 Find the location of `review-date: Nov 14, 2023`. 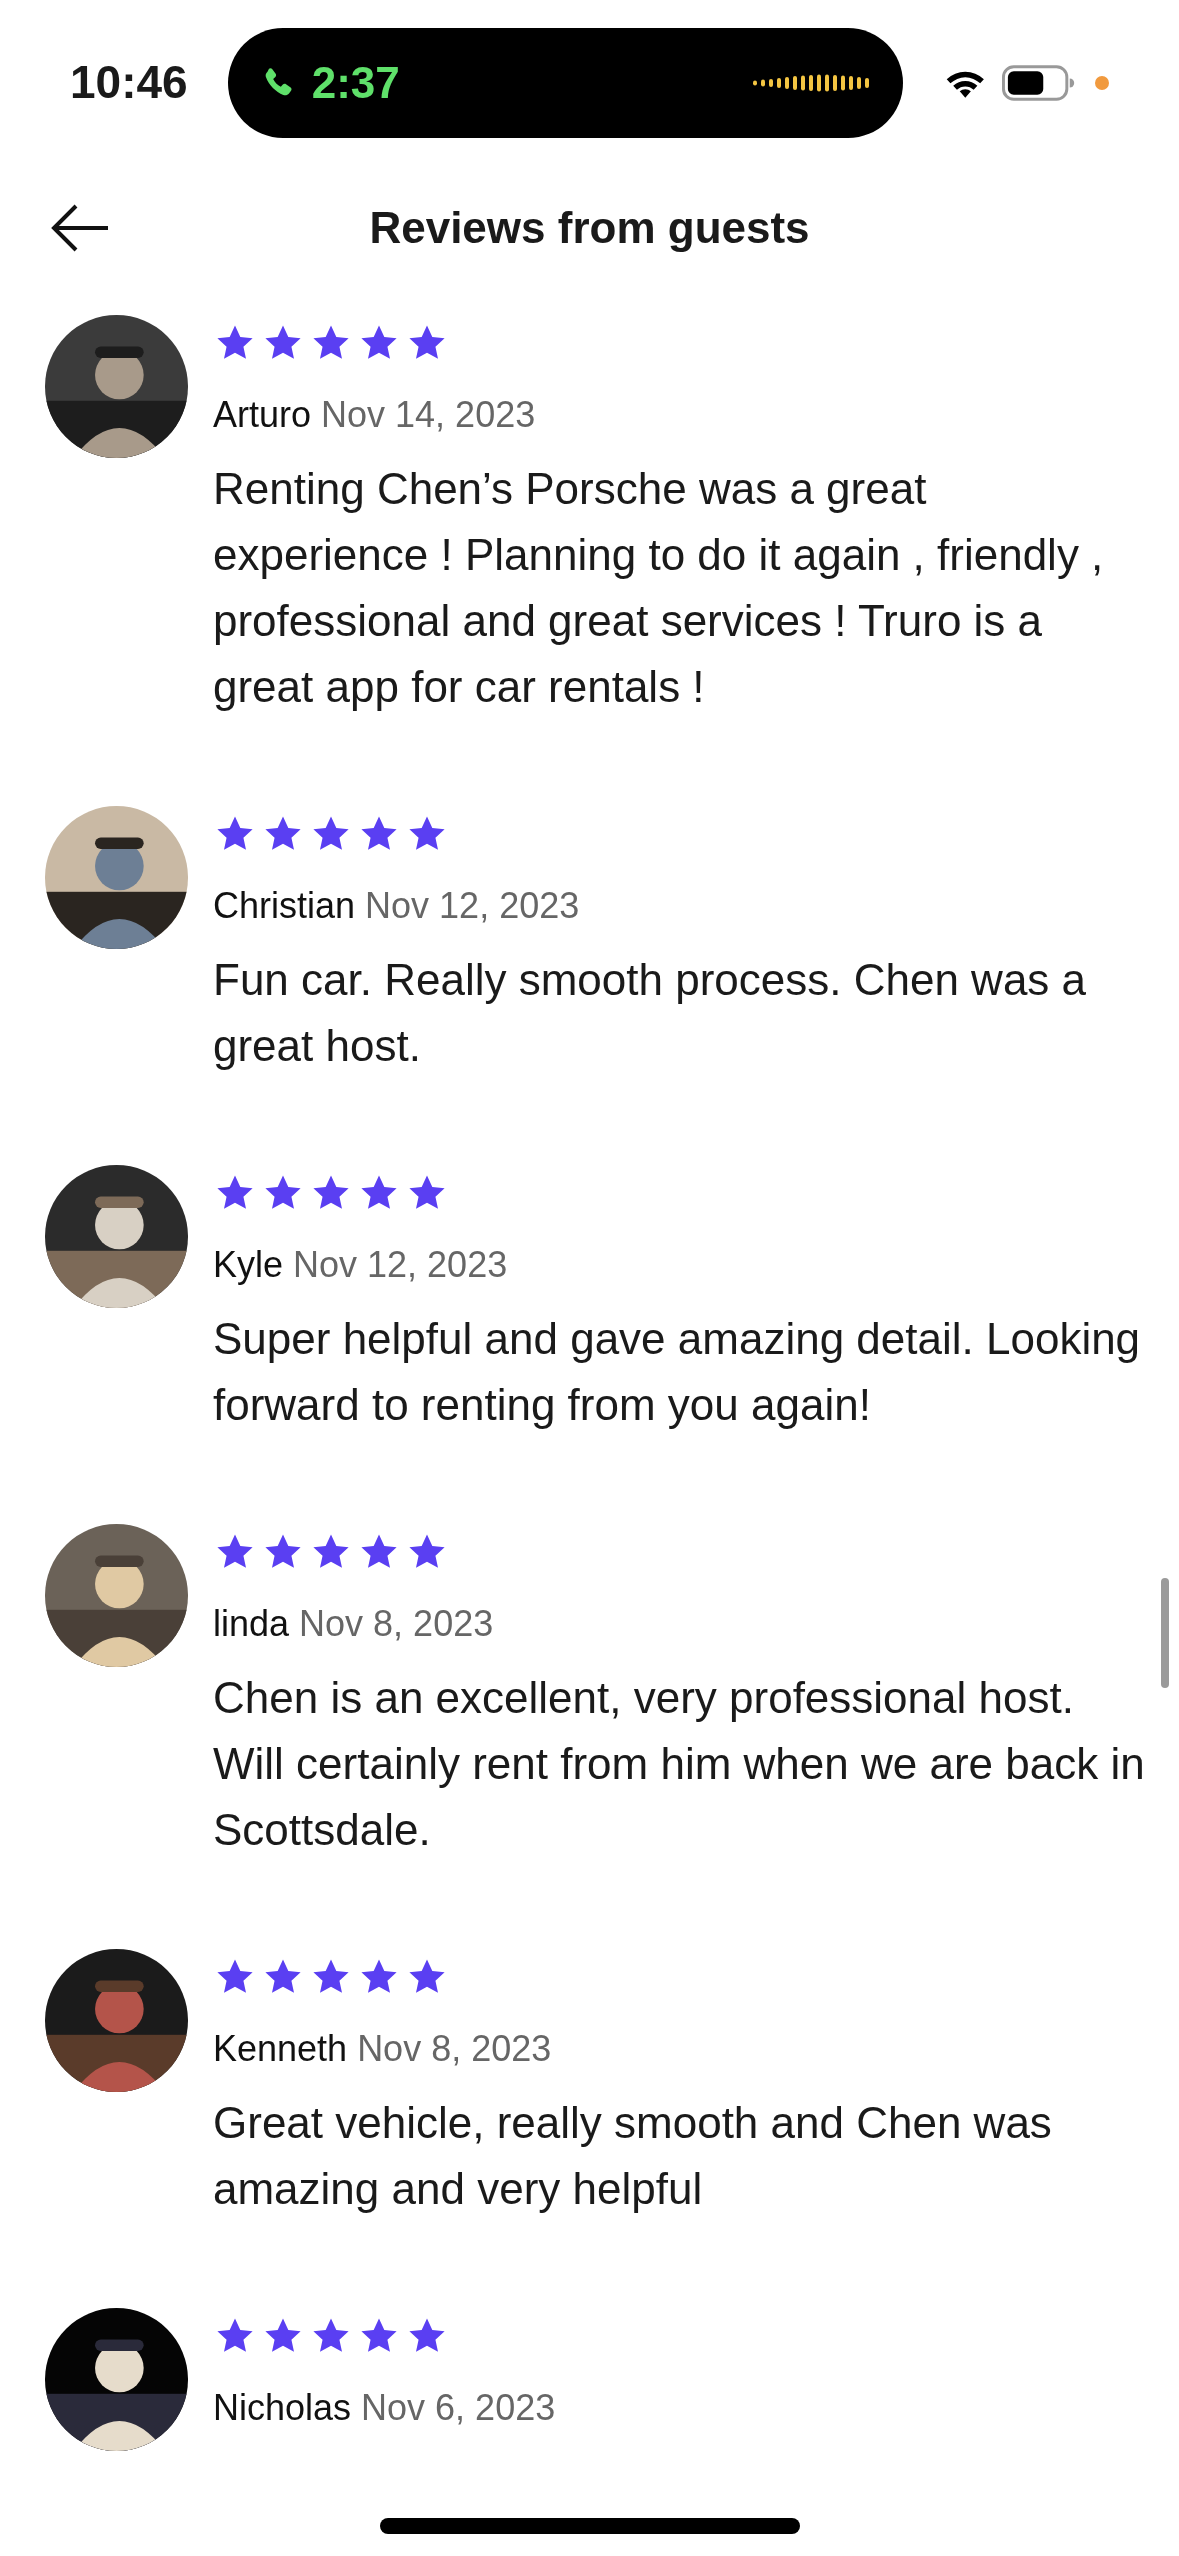

review-date: Nov 14, 2023 is located at coordinates (428, 415).